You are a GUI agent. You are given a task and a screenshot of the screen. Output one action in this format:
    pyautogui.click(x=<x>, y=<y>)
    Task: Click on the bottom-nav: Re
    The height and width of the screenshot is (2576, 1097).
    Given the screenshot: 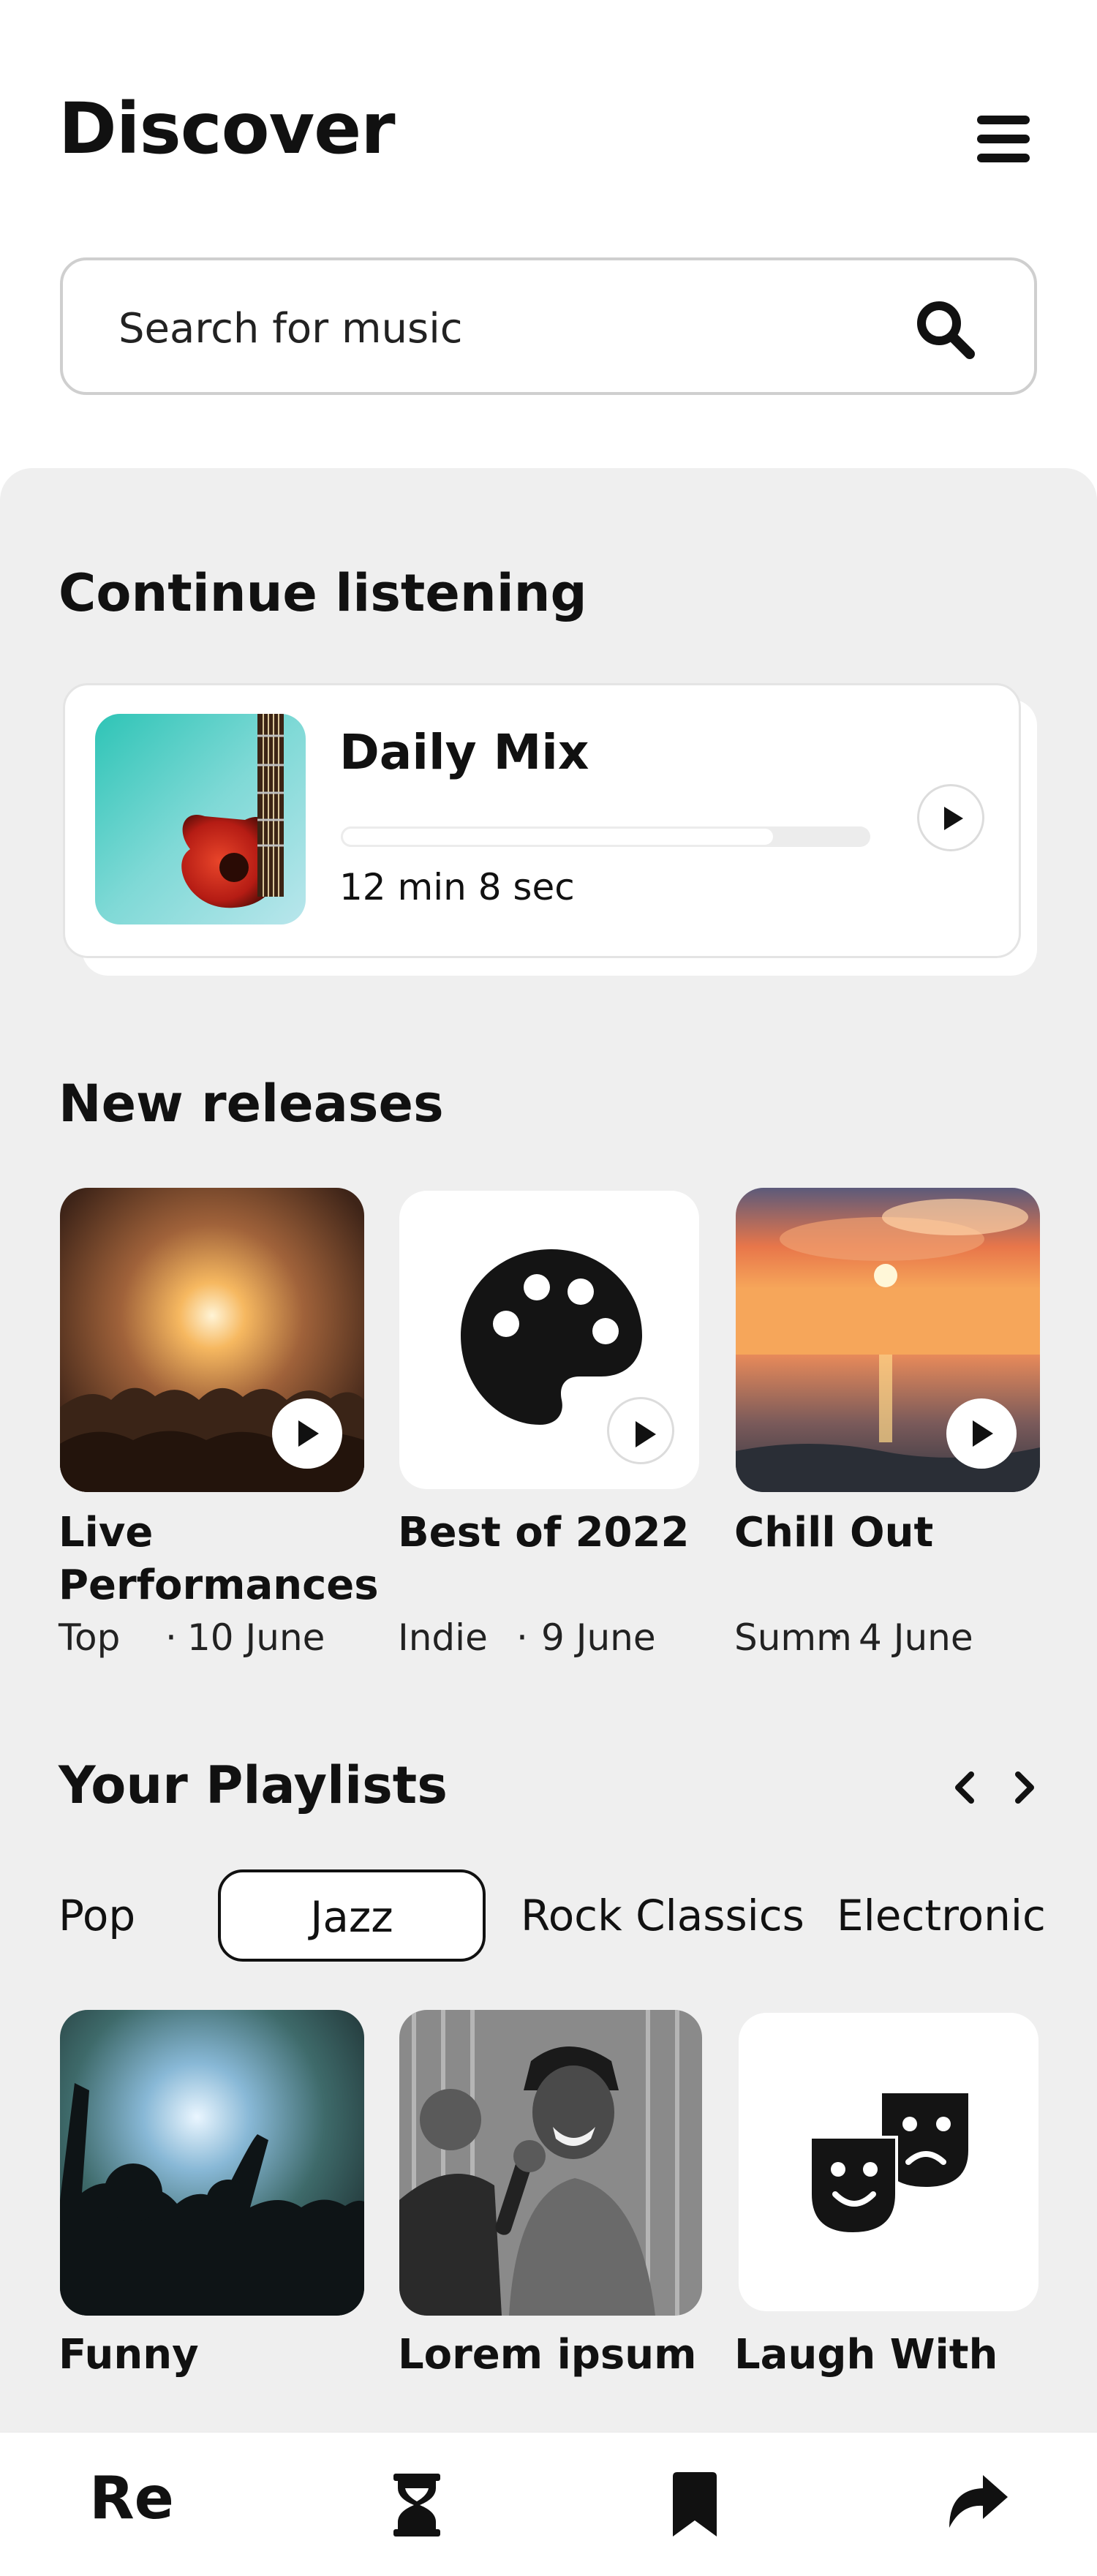 What is the action you would take?
    pyautogui.click(x=548, y=2503)
    